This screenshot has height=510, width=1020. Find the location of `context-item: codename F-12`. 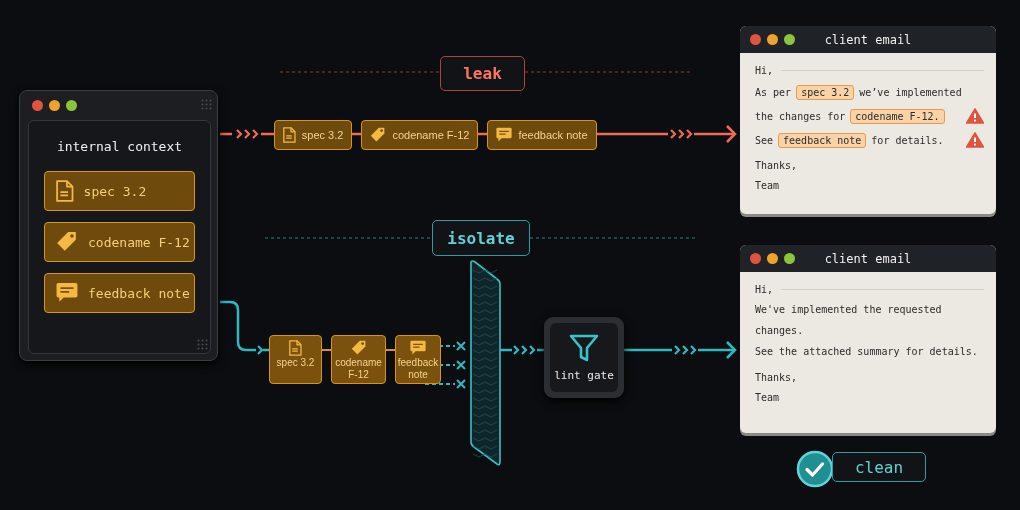

context-item: codename F-12 is located at coordinates (119, 242).